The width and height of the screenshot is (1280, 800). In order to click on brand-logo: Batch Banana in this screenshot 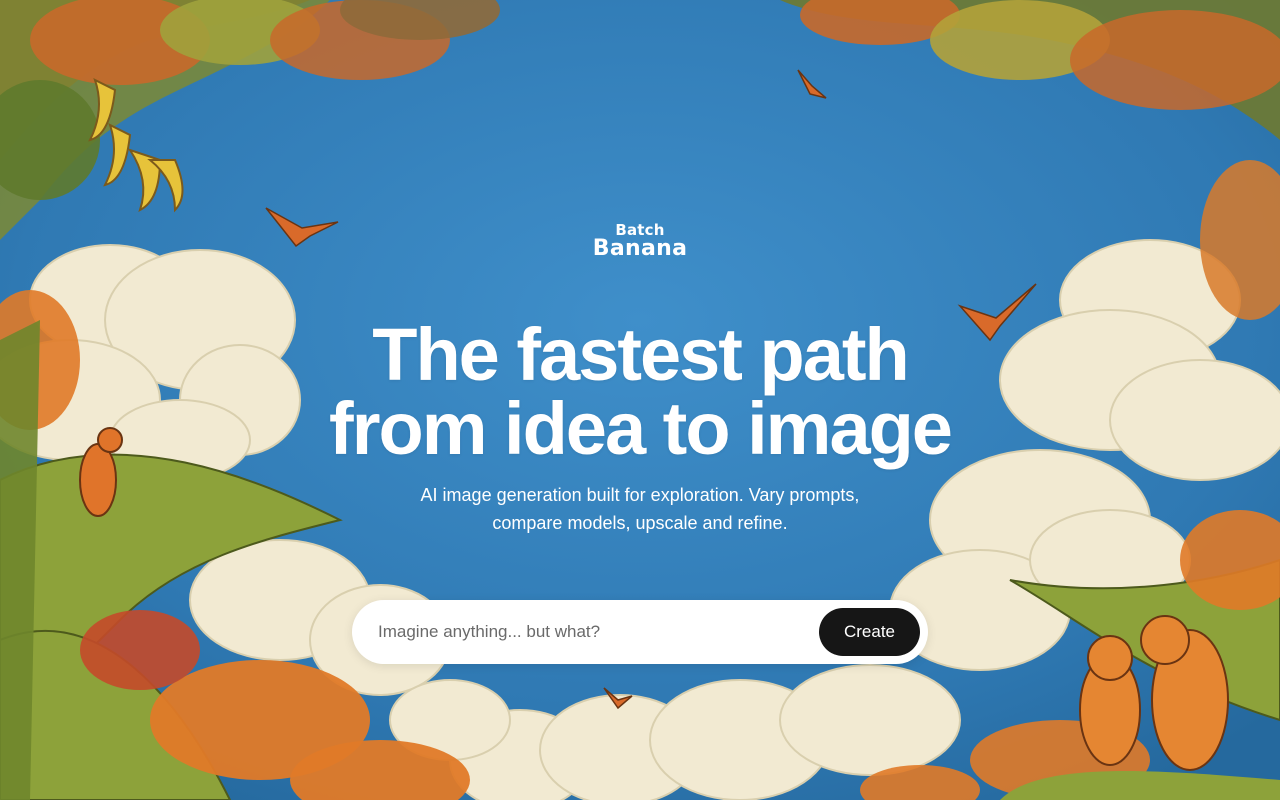, I will do `click(640, 241)`.